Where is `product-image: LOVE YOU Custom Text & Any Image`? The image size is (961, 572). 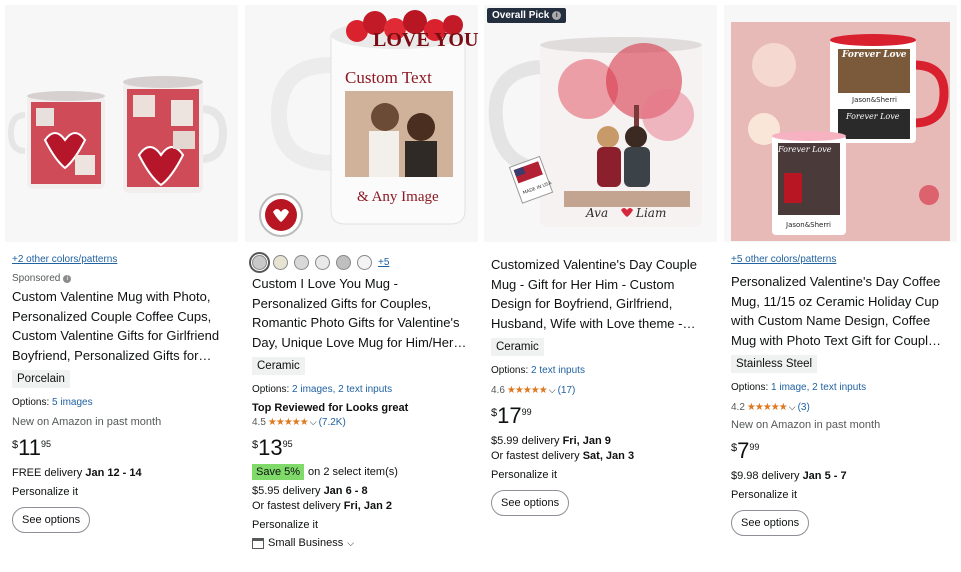 product-image: LOVE YOU Custom Text & Any Image is located at coordinates (361, 123).